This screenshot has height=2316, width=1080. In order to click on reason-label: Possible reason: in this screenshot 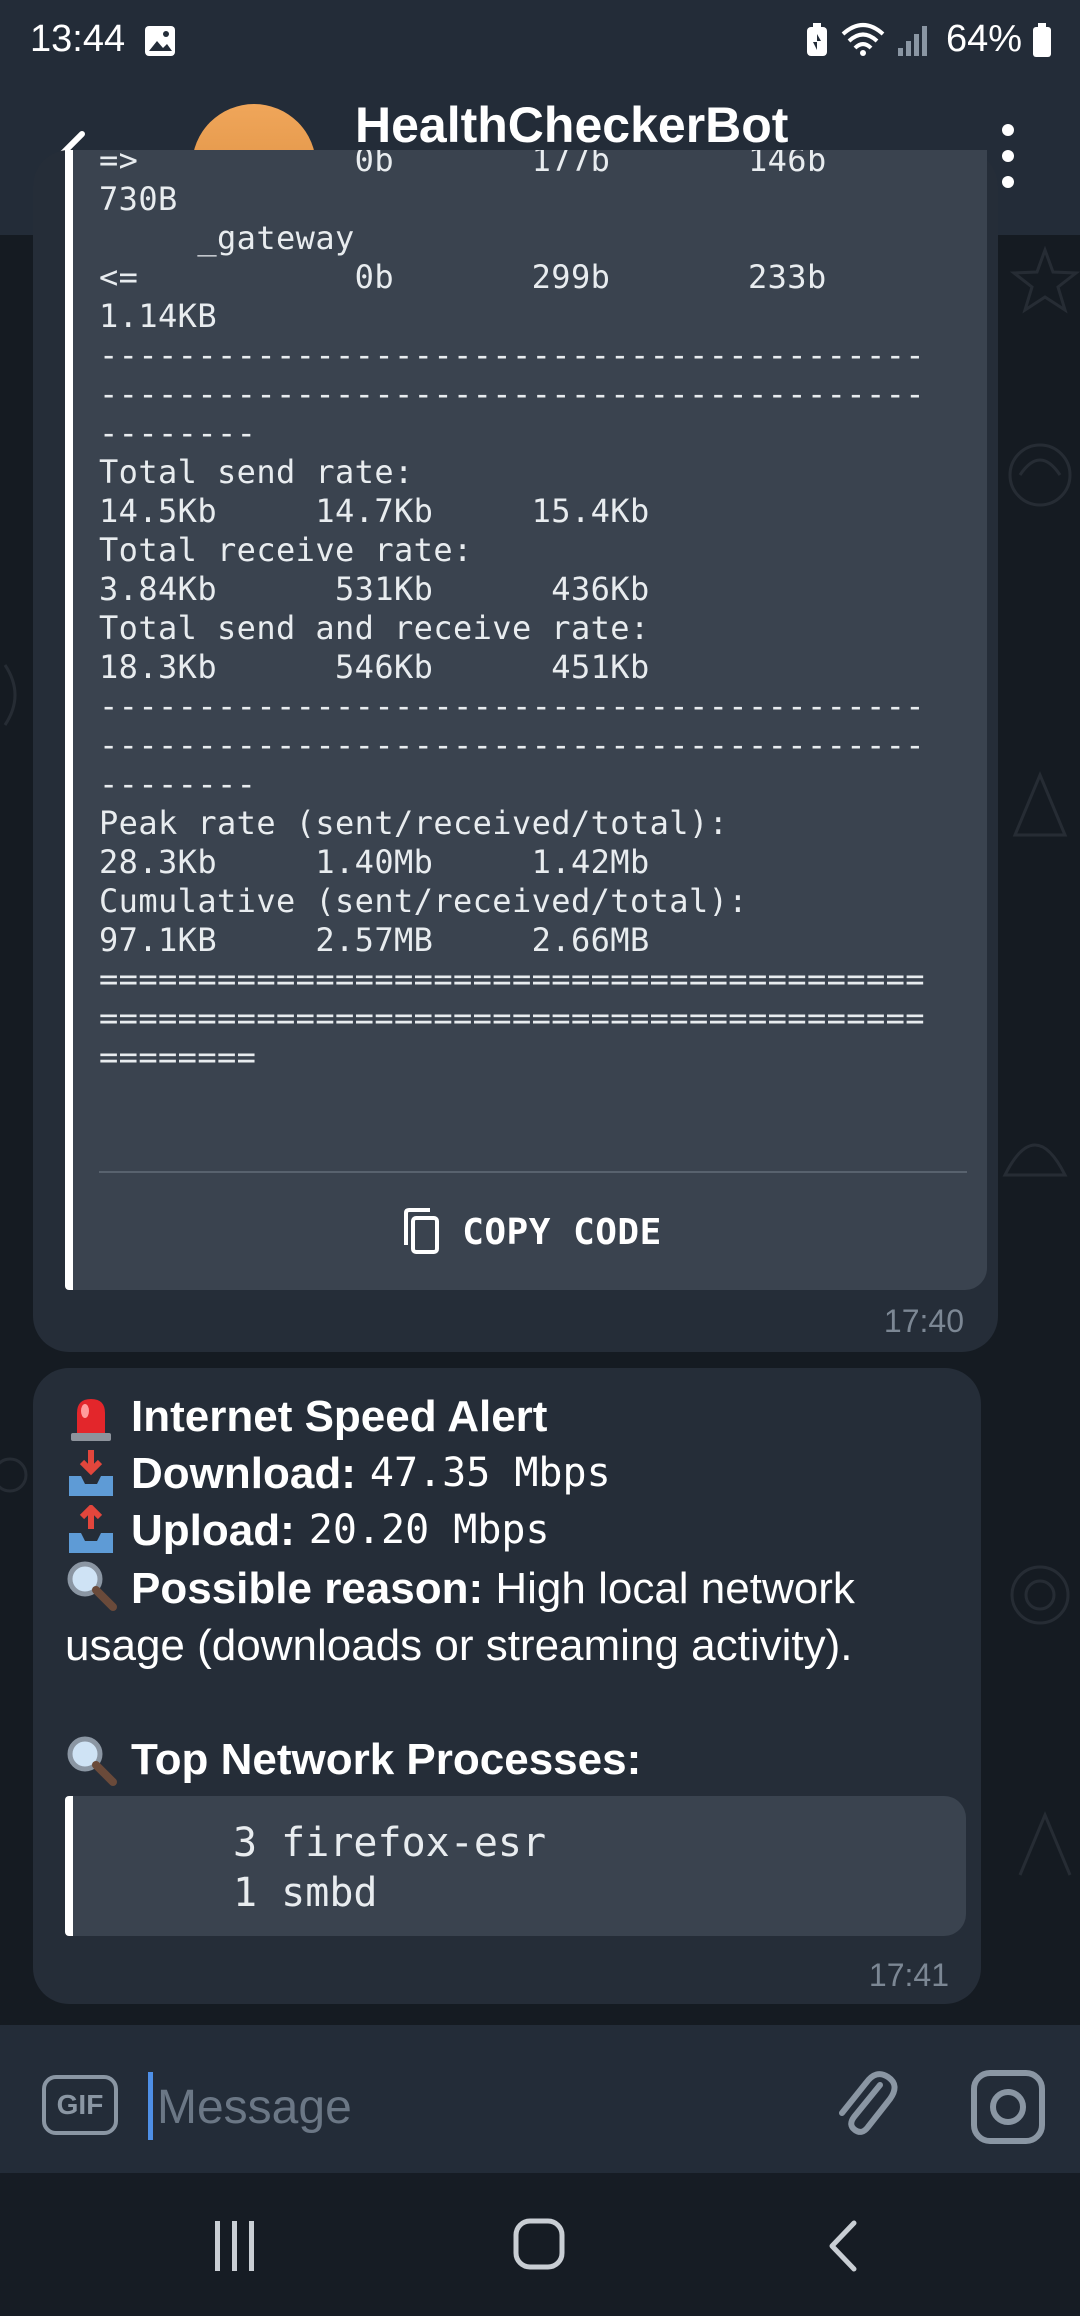, I will do `click(307, 1588)`.